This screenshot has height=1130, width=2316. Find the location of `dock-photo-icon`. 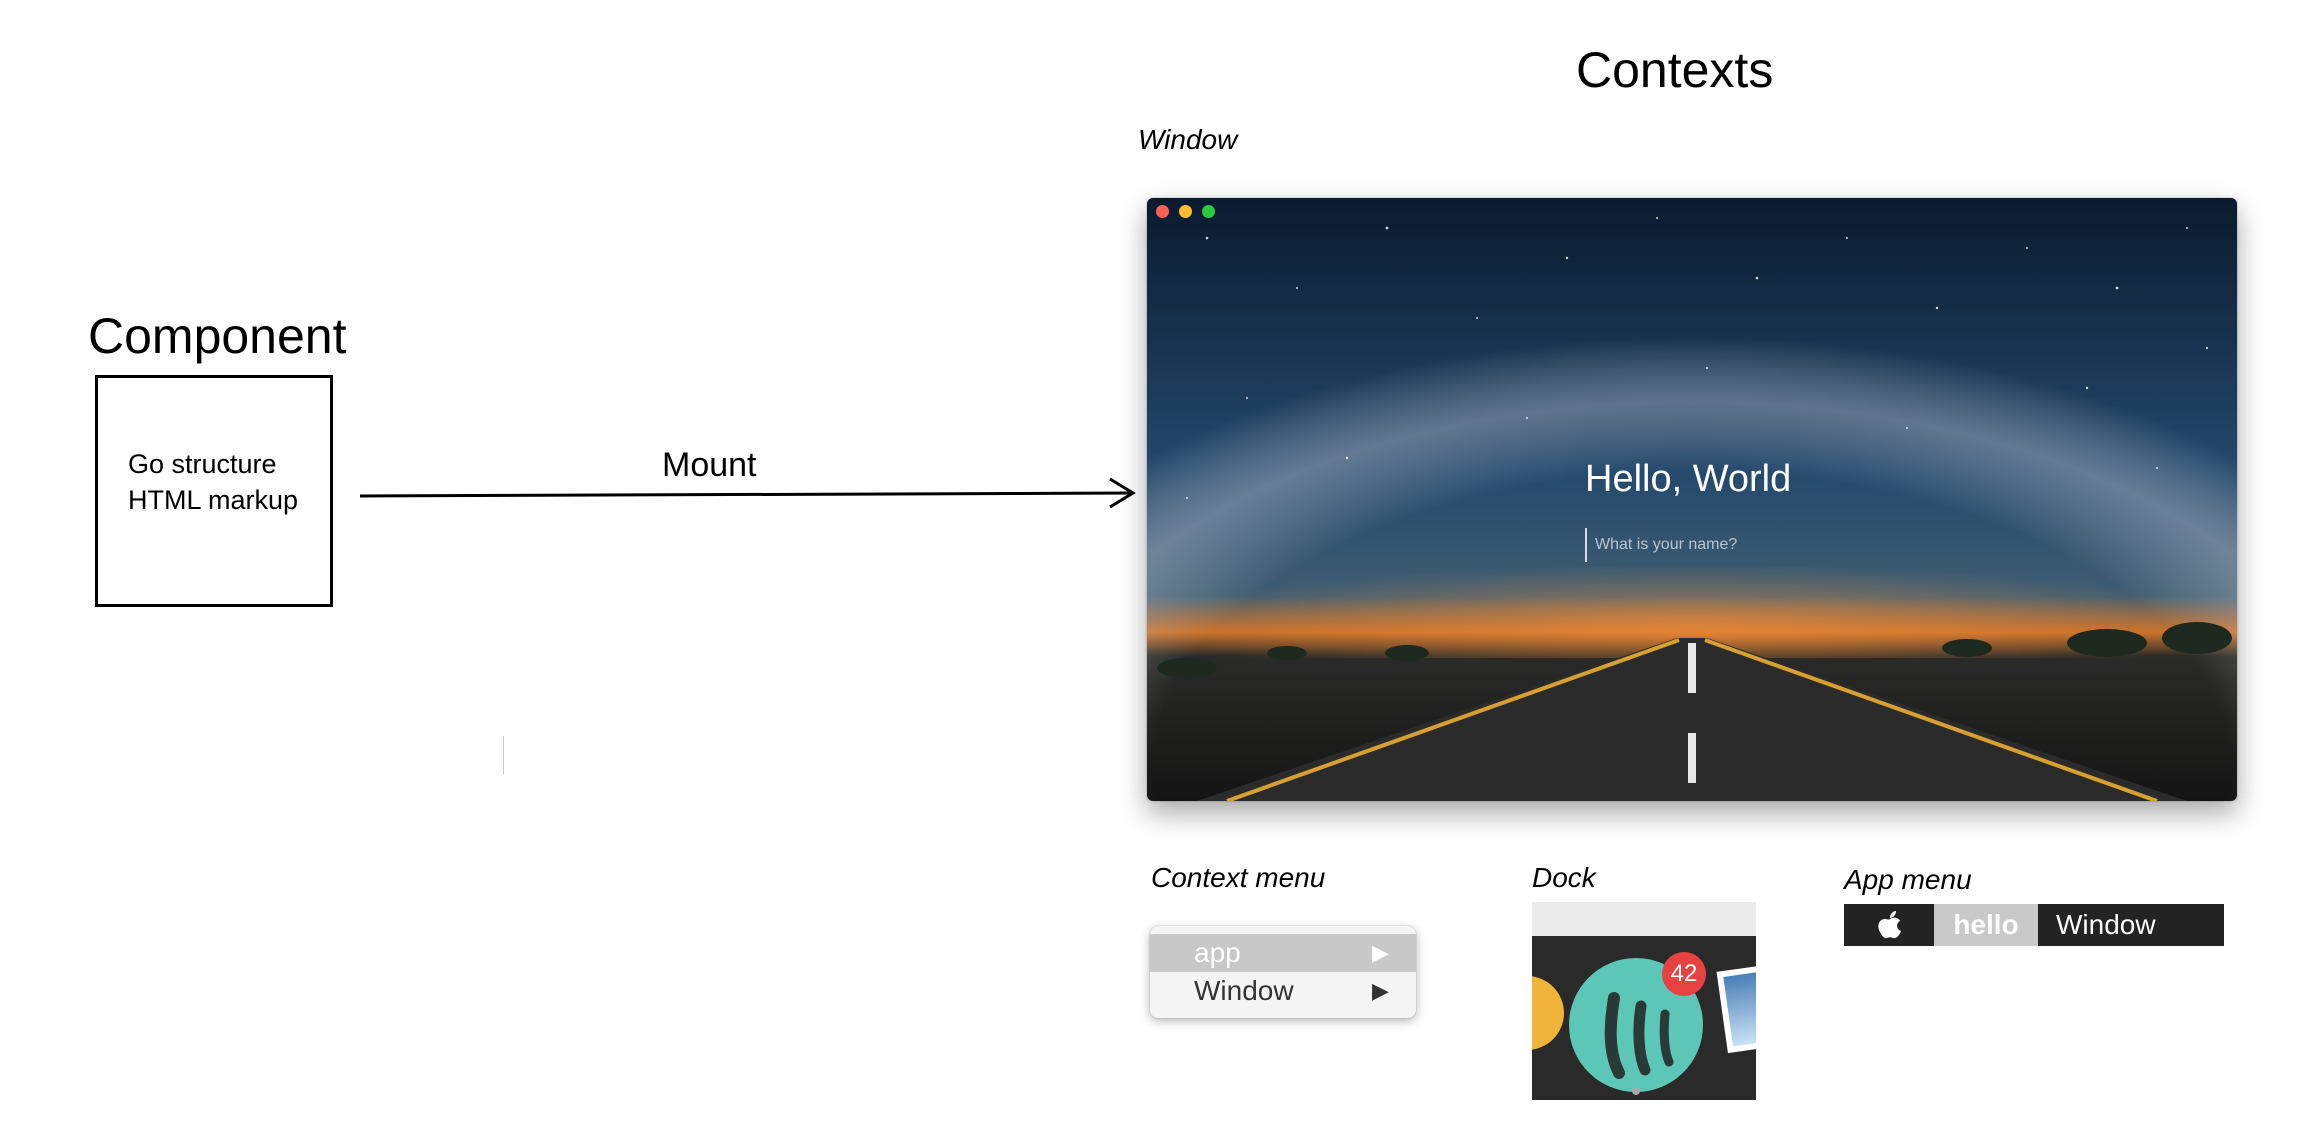

dock-photo-icon is located at coordinates (1736, 1009).